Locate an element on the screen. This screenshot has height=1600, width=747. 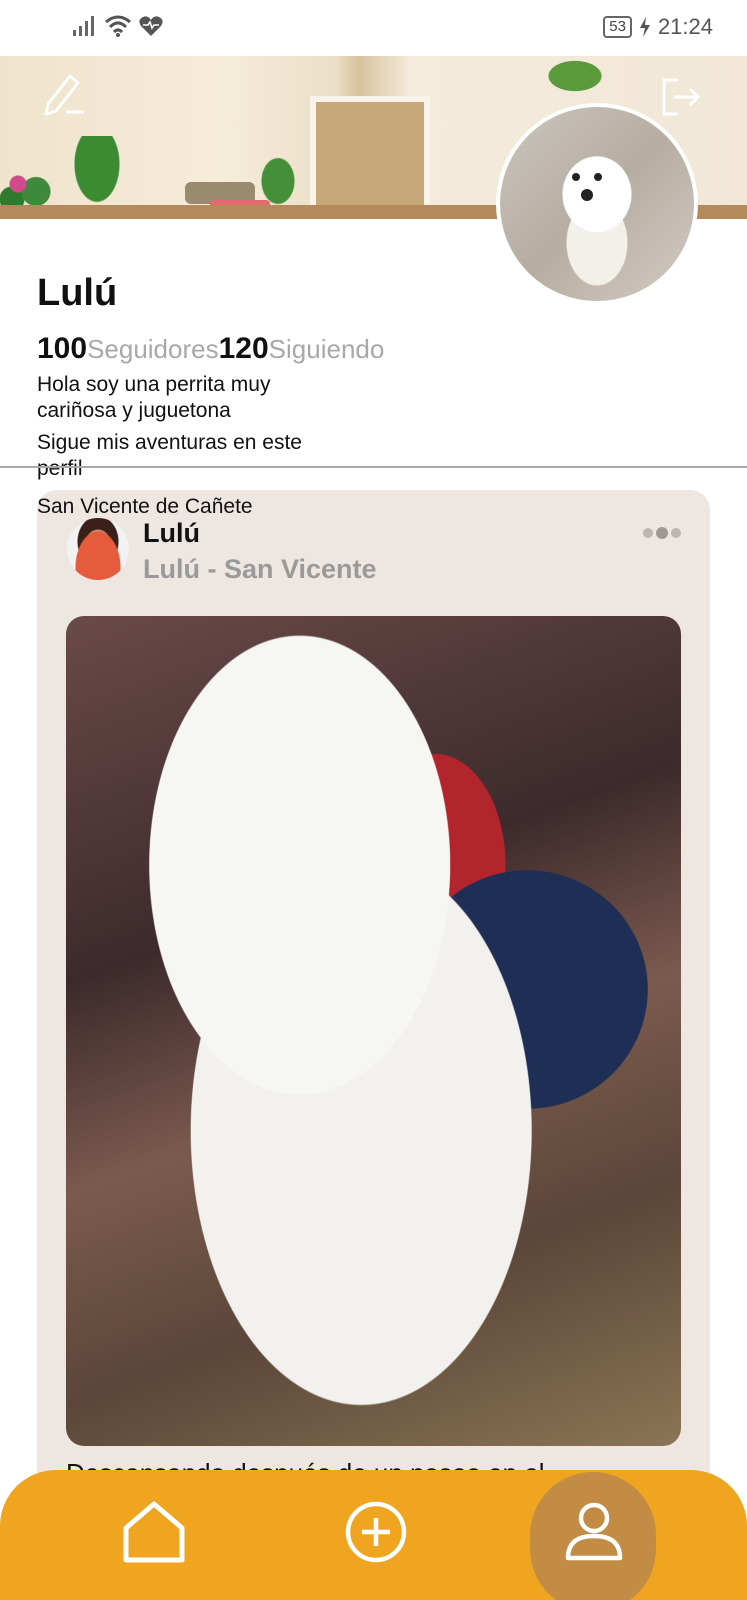
profile-icon is located at coordinates (594, 1531).